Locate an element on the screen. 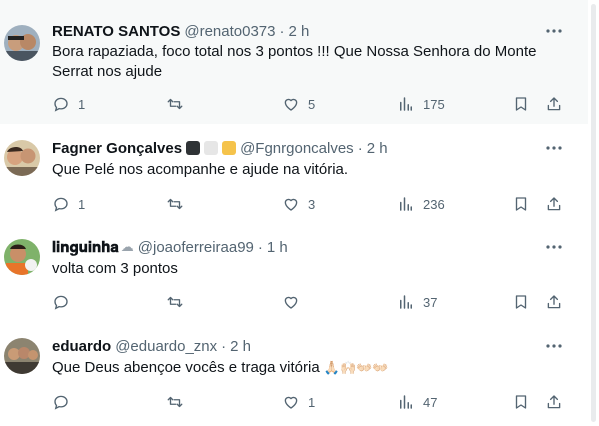  display-name: Fagner Gonçalves is located at coordinates (117, 148).